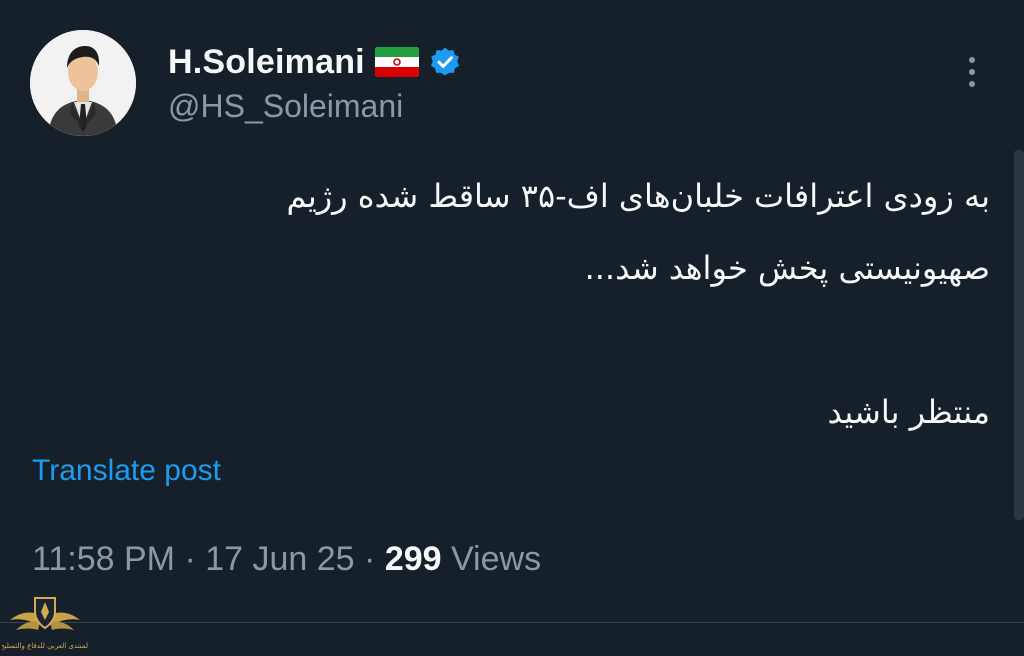 Image resolution: width=1024 pixels, height=656 pixels. I want to click on tweet-paragraph-gap, so click(520, 340).